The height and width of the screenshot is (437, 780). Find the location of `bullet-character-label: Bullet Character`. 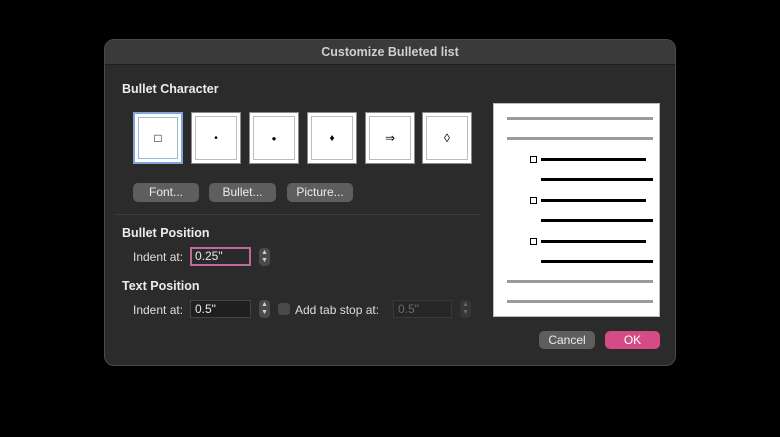

bullet-character-label: Bullet Character is located at coordinates (170, 89).